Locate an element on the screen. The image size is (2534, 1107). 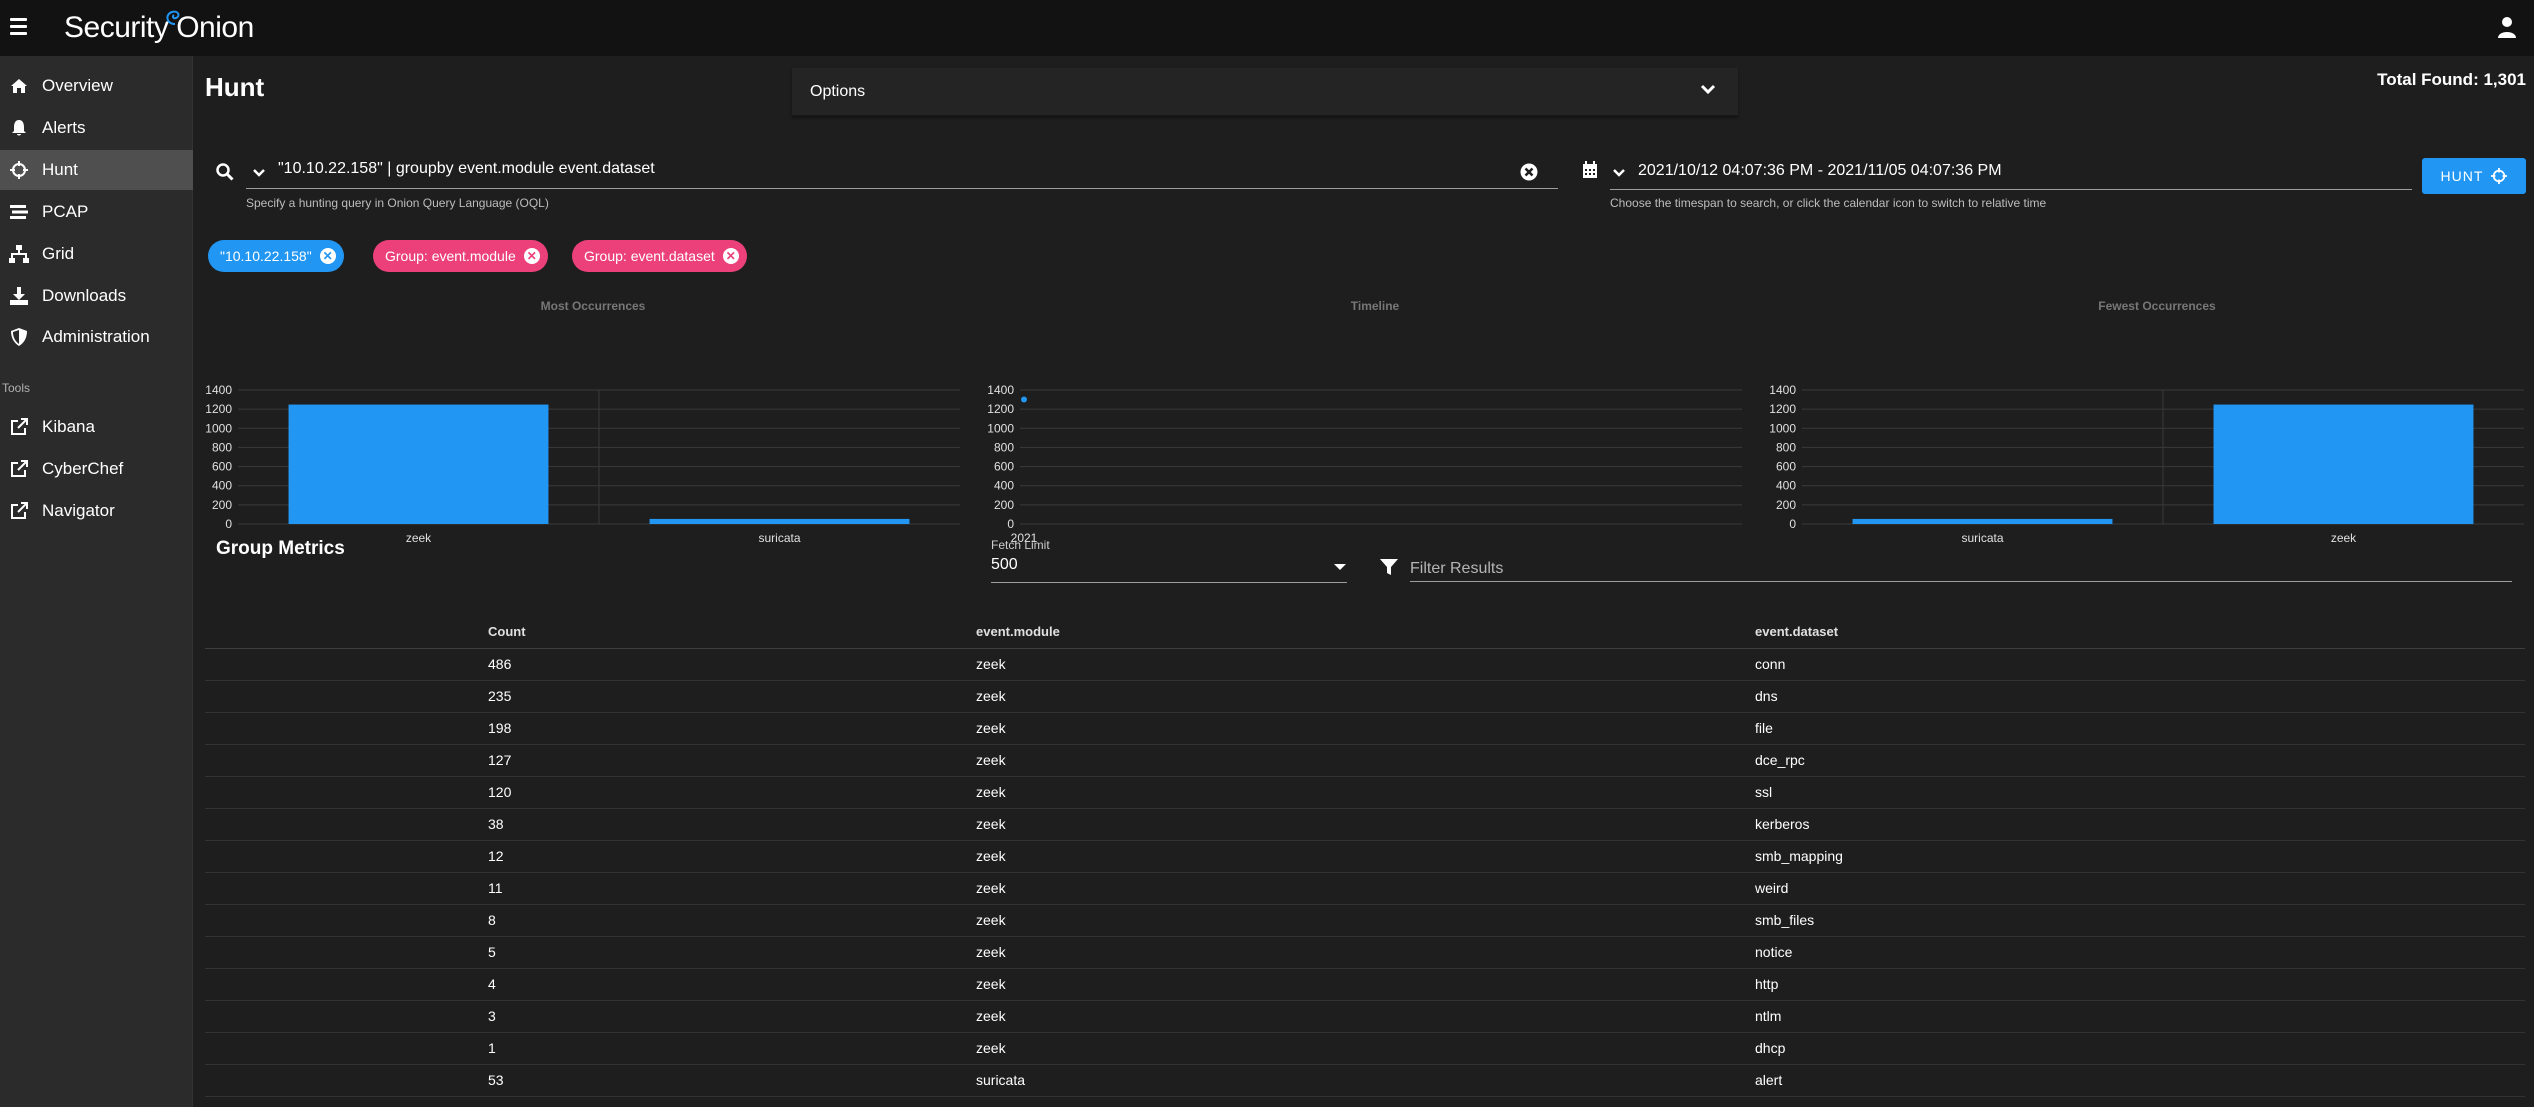
search-icon is located at coordinates (225, 172).